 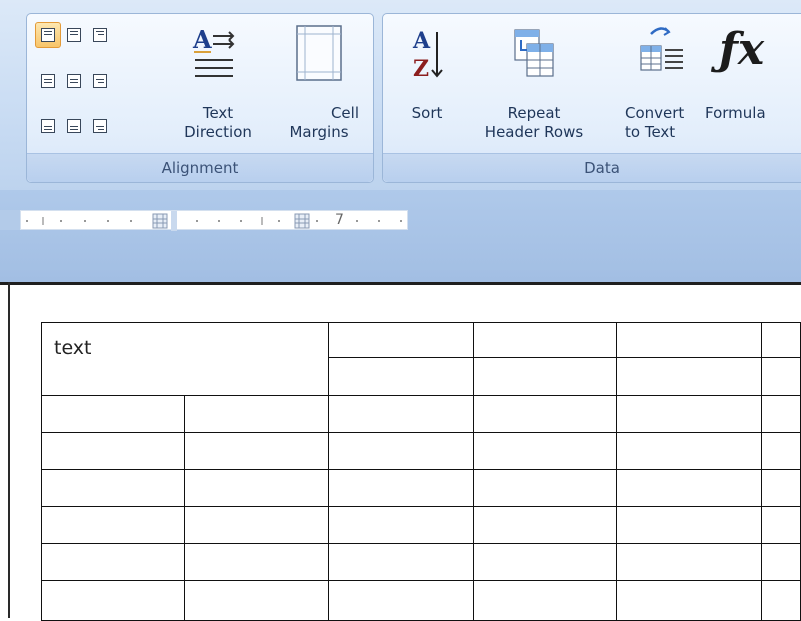 What do you see at coordinates (427, 113) in the screenshot?
I see `sort-label: Sort` at bounding box center [427, 113].